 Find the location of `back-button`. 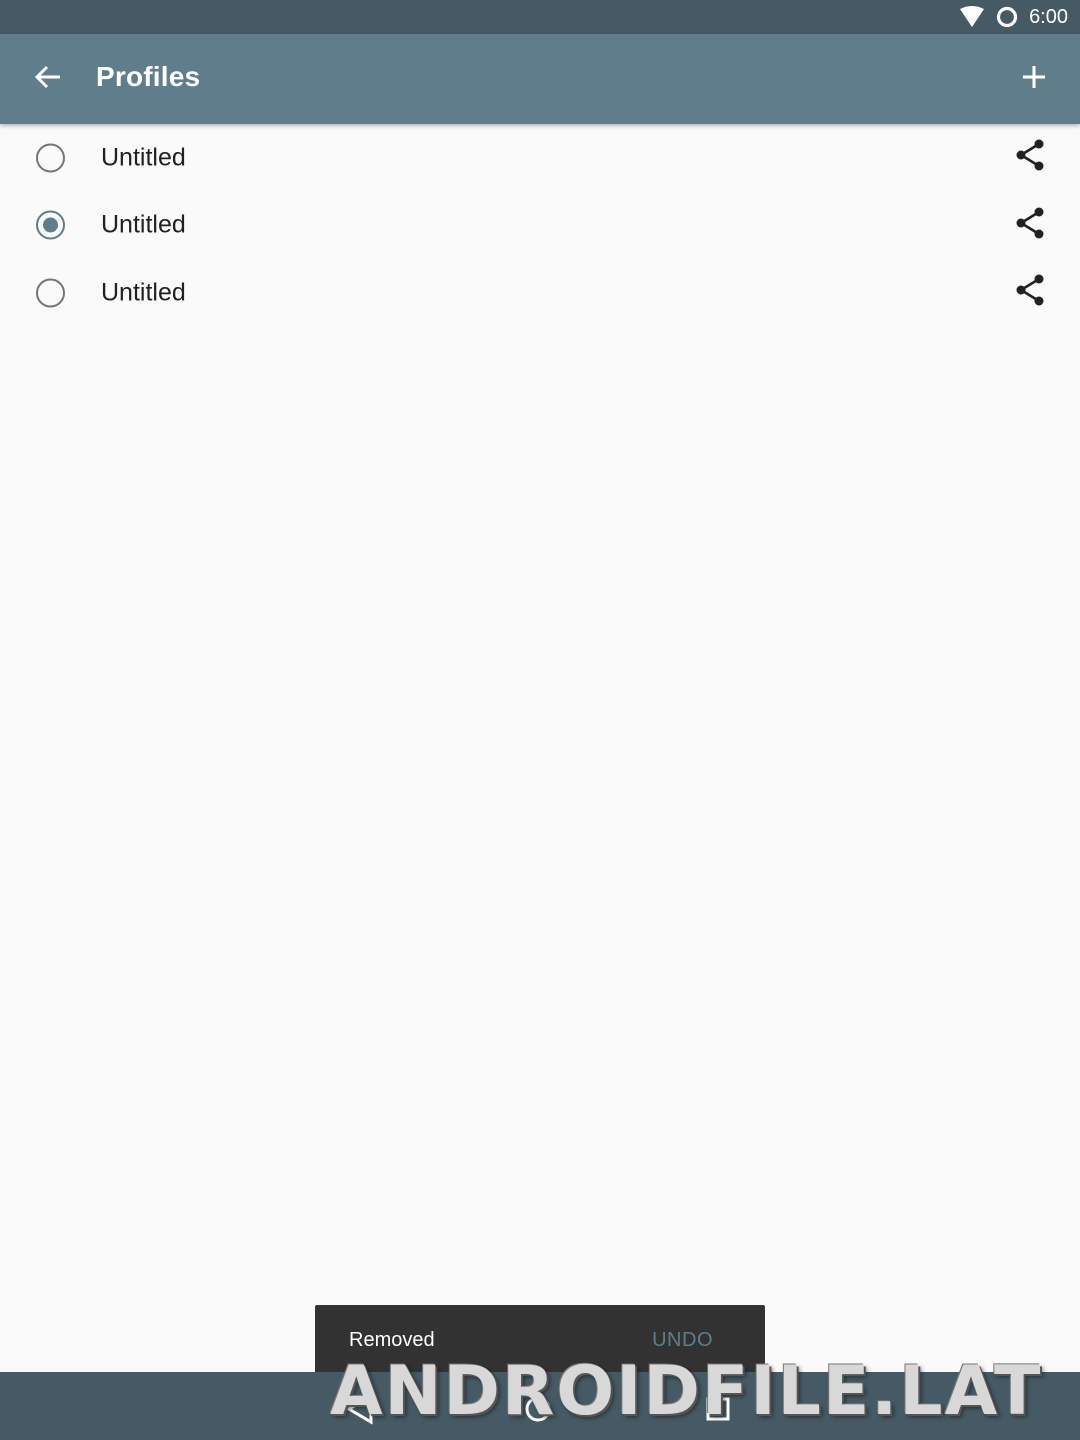

back-button is located at coordinates (48, 79).